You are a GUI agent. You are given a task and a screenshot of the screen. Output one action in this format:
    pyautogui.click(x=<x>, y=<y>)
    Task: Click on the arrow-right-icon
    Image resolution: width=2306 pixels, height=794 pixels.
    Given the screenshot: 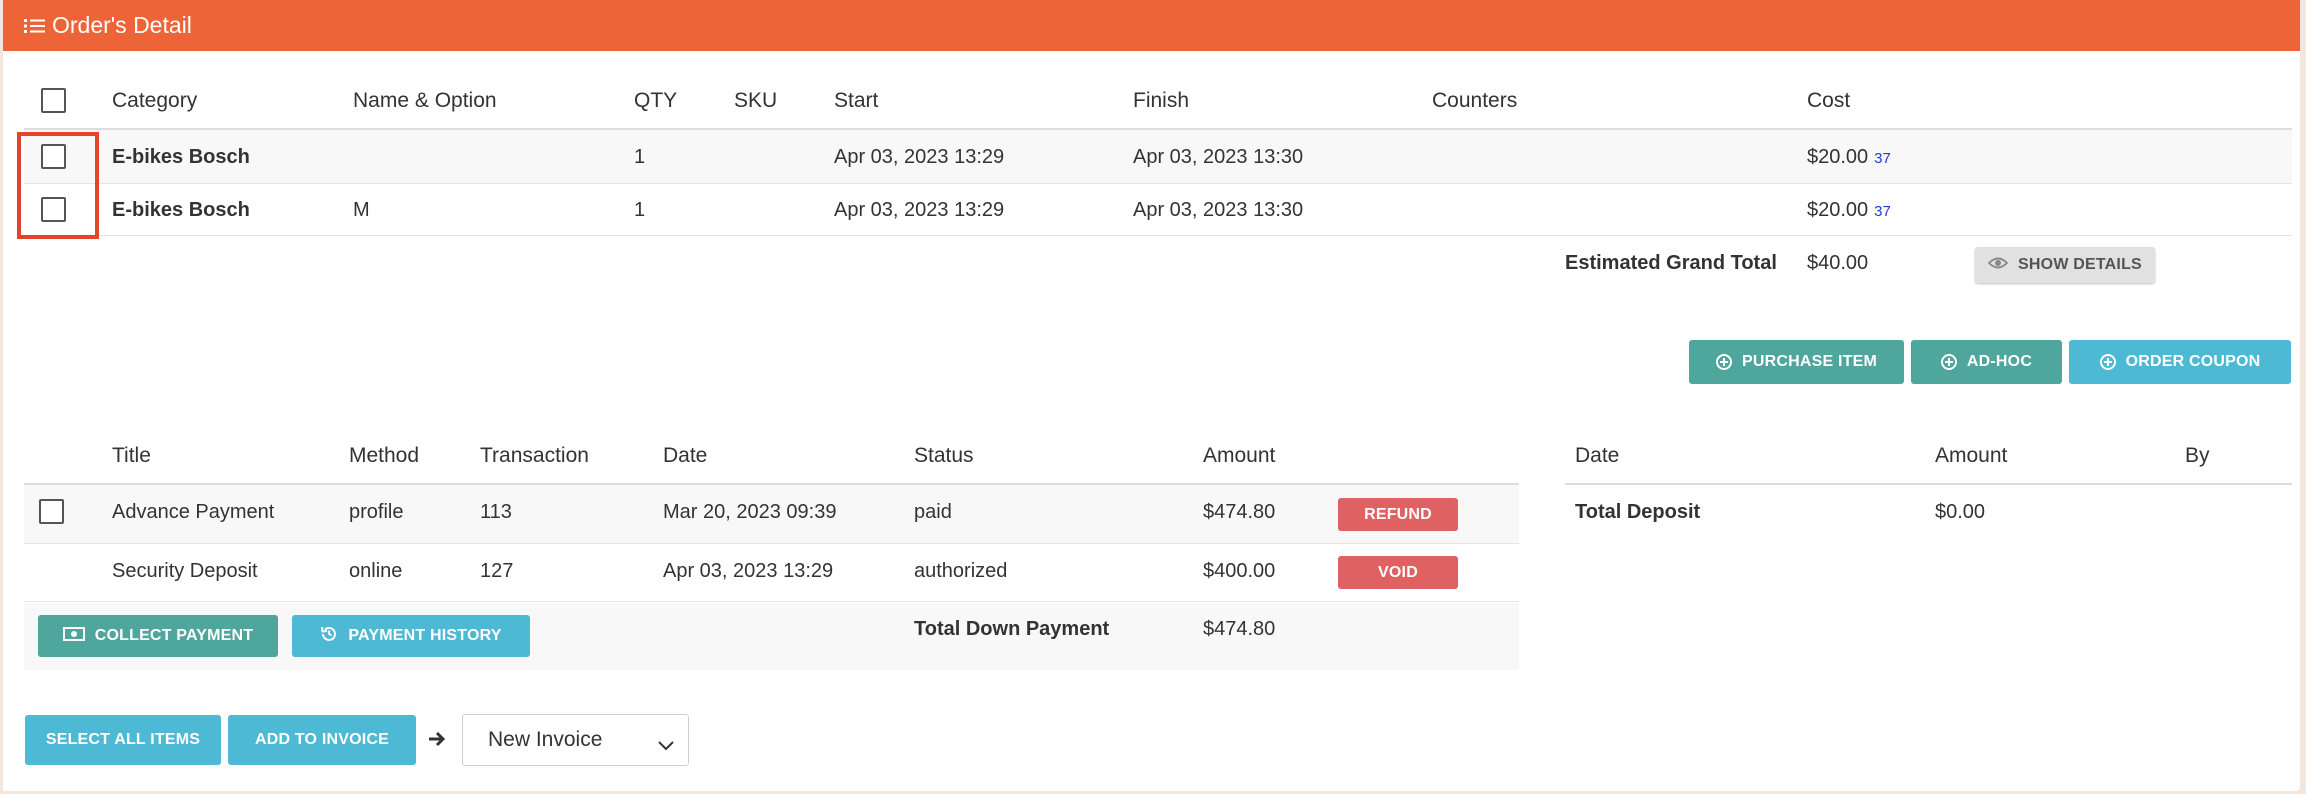 What is the action you would take?
    pyautogui.click(x=437, y=741)
    